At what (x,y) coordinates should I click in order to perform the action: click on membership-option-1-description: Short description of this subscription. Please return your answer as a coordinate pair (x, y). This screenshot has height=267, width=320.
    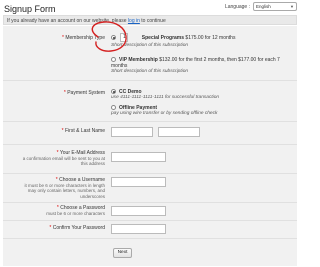
    Looking at the image, I should click on (150, 45).